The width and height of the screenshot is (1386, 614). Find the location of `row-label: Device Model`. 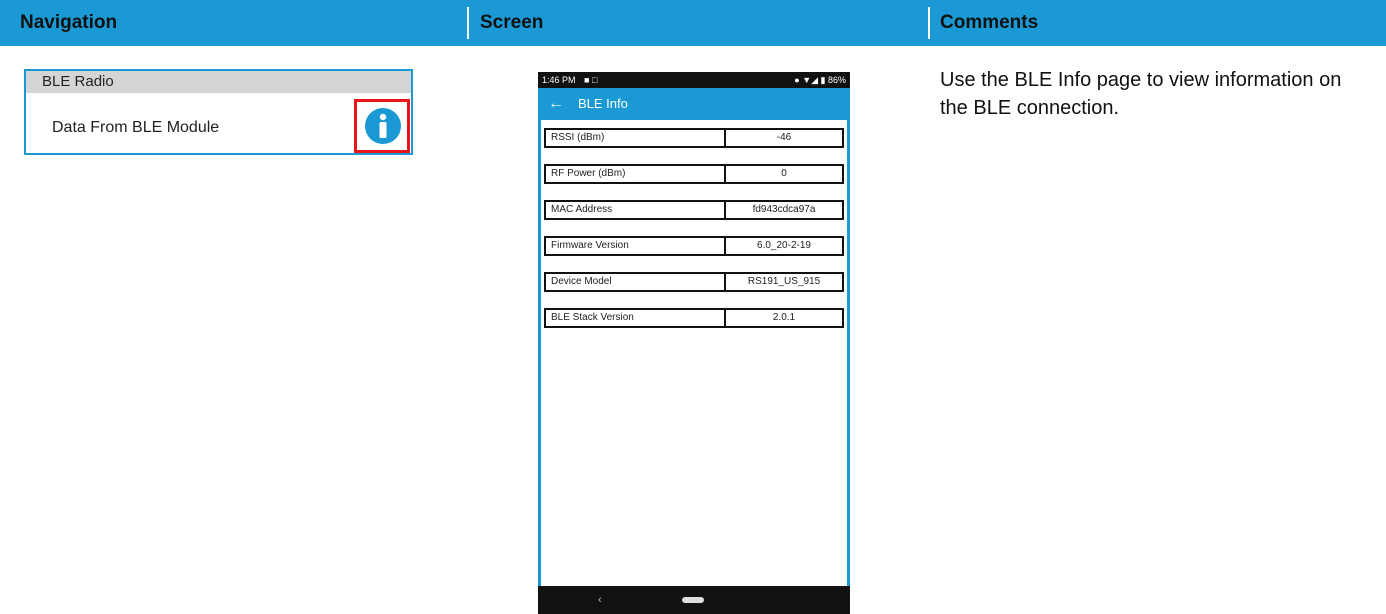

row-label: Device Model is located at coordinates (635, 282).